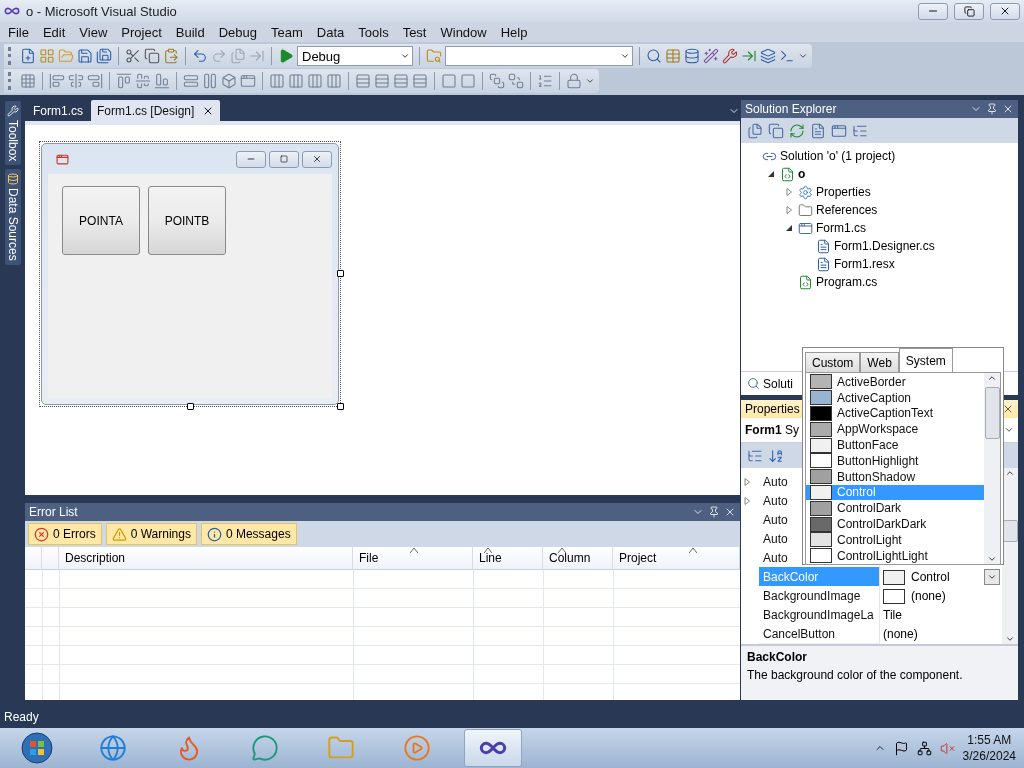  I want to click on description-title: BackColor, so click(778, 657).